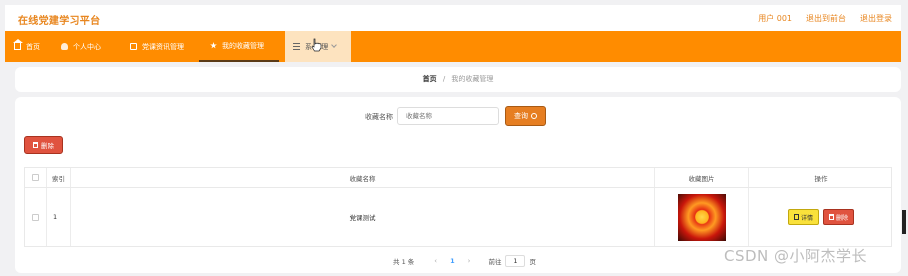  I want to click on top-header: 在线党建学习平台 用户 001 退出到前台 退出登录, so click(453, 18).